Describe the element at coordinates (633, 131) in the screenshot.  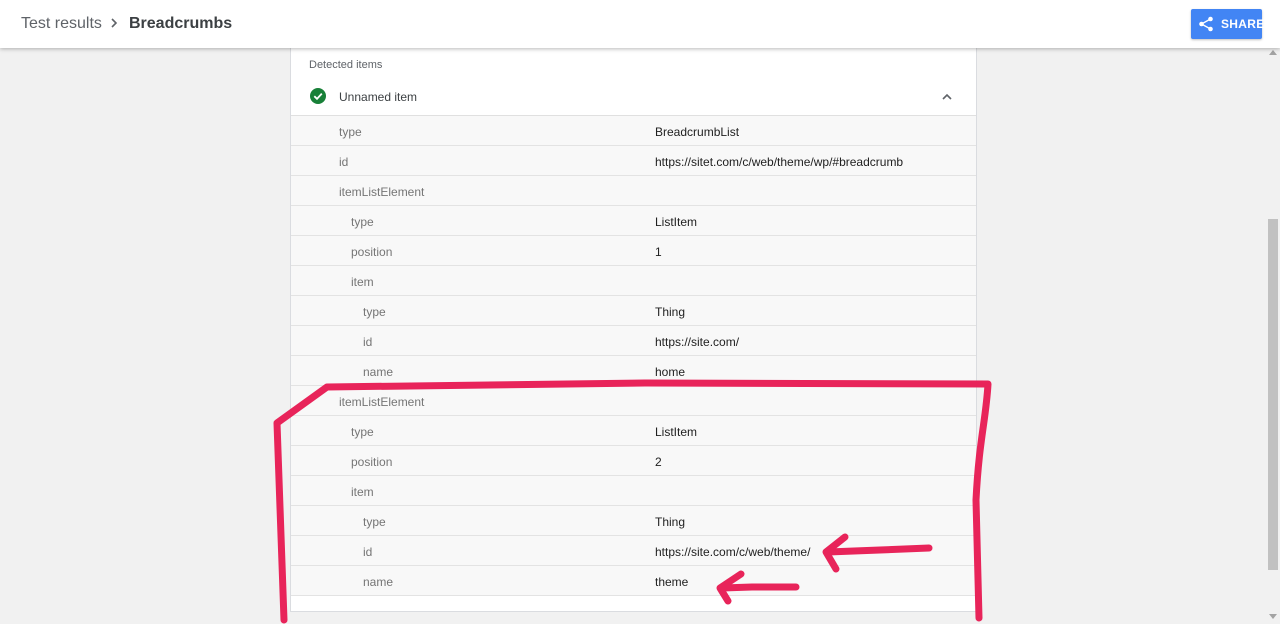
I see `table-row: type BreadcrumbList` at that location.